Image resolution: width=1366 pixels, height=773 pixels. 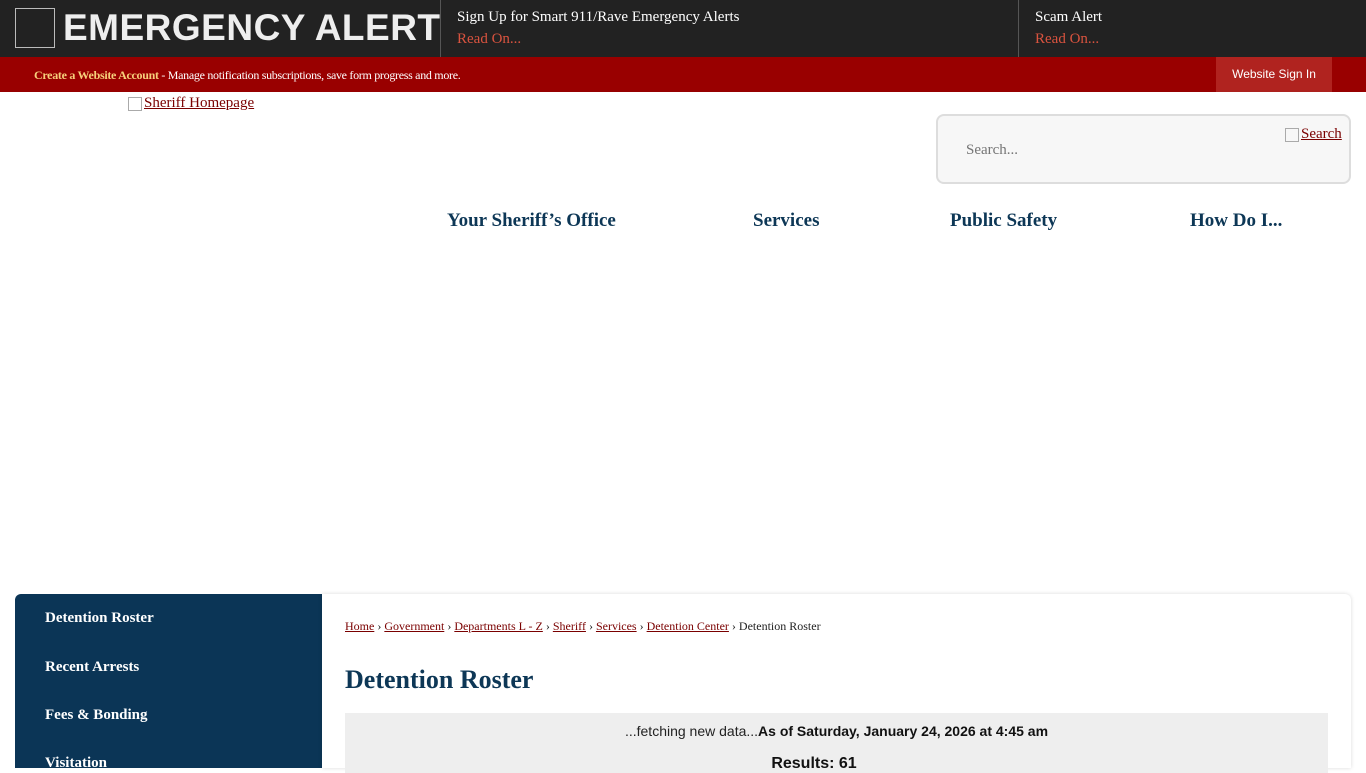 What do you see at coordinates (814, 763) in the screenshot?
I see `results-count: Results: 61` at bounding box center [814, 763].